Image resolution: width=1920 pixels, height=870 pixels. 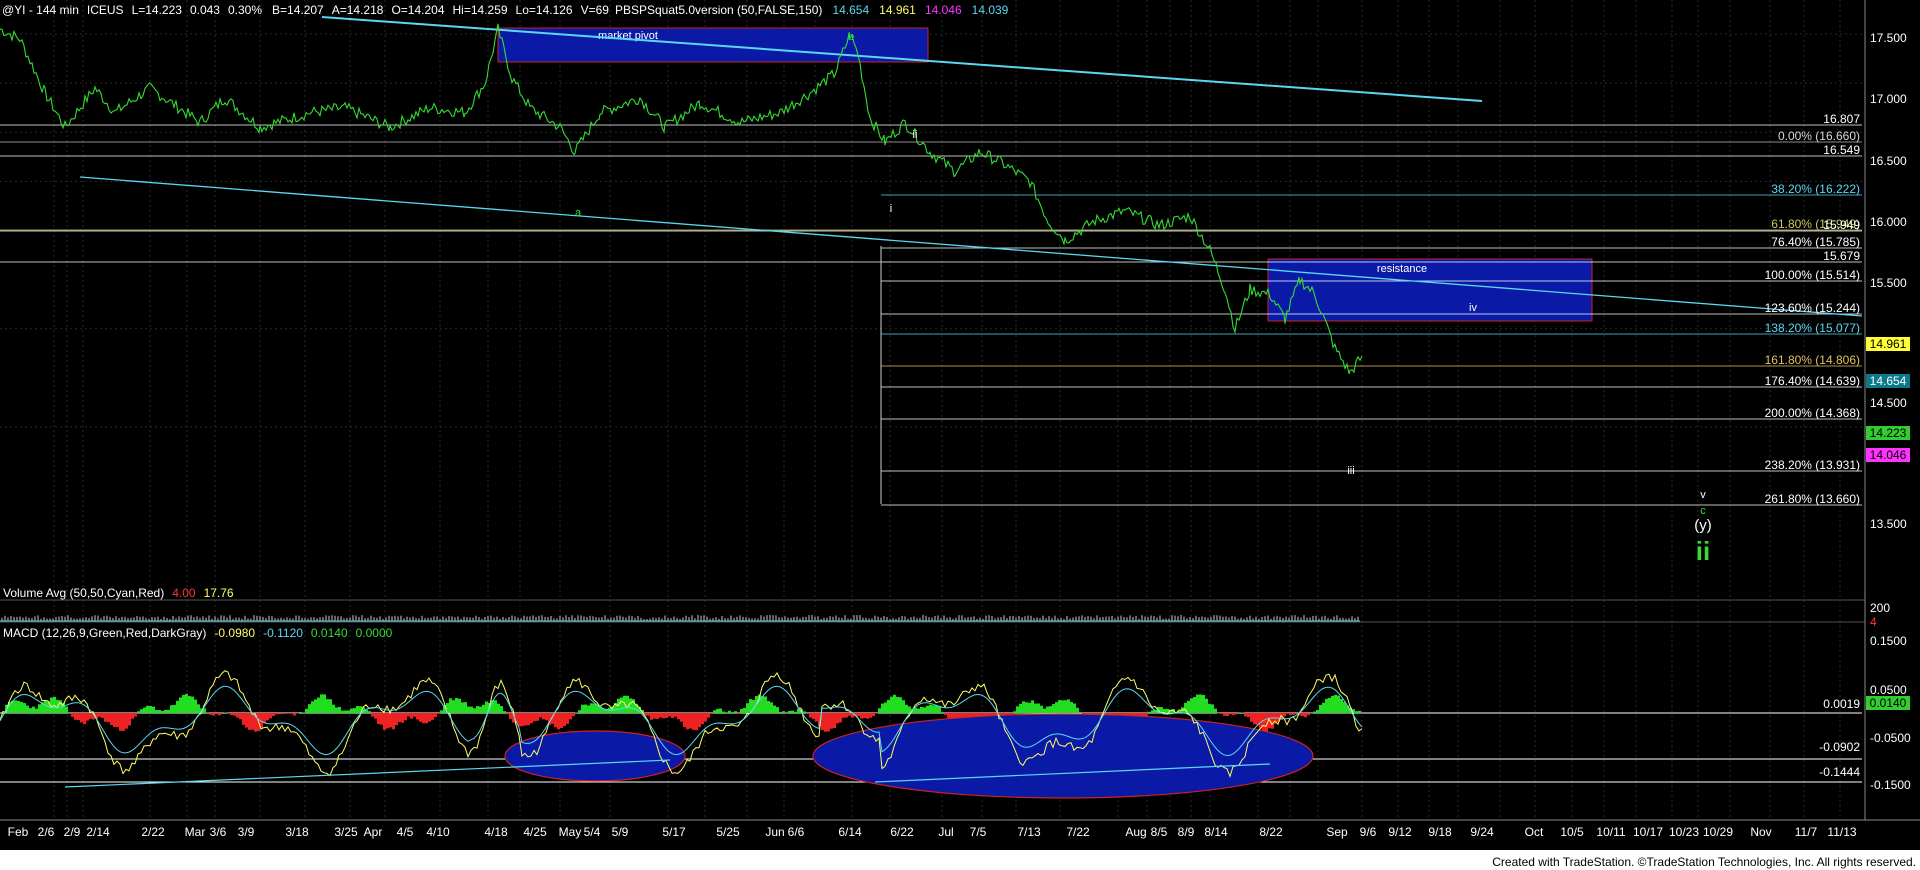 What do you see at coordinates (1440, 832) in the screenshot?
I see `date-tick-label: 9/18` at bounding box center [1440, 832].